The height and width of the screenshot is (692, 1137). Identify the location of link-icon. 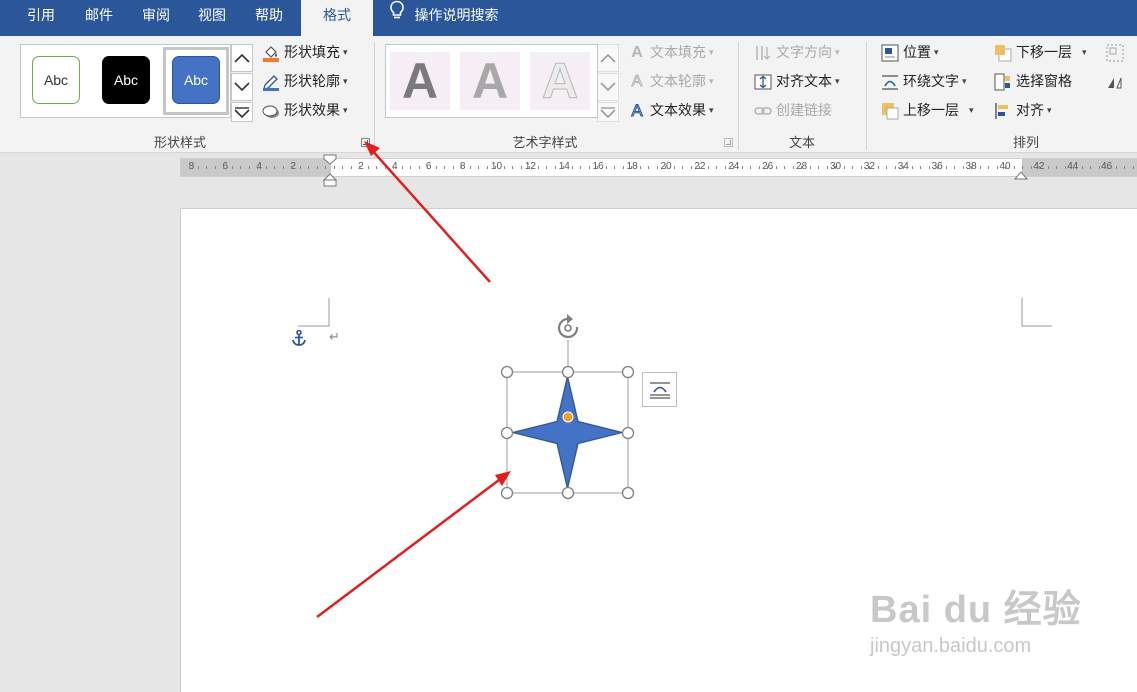
(763, 111).